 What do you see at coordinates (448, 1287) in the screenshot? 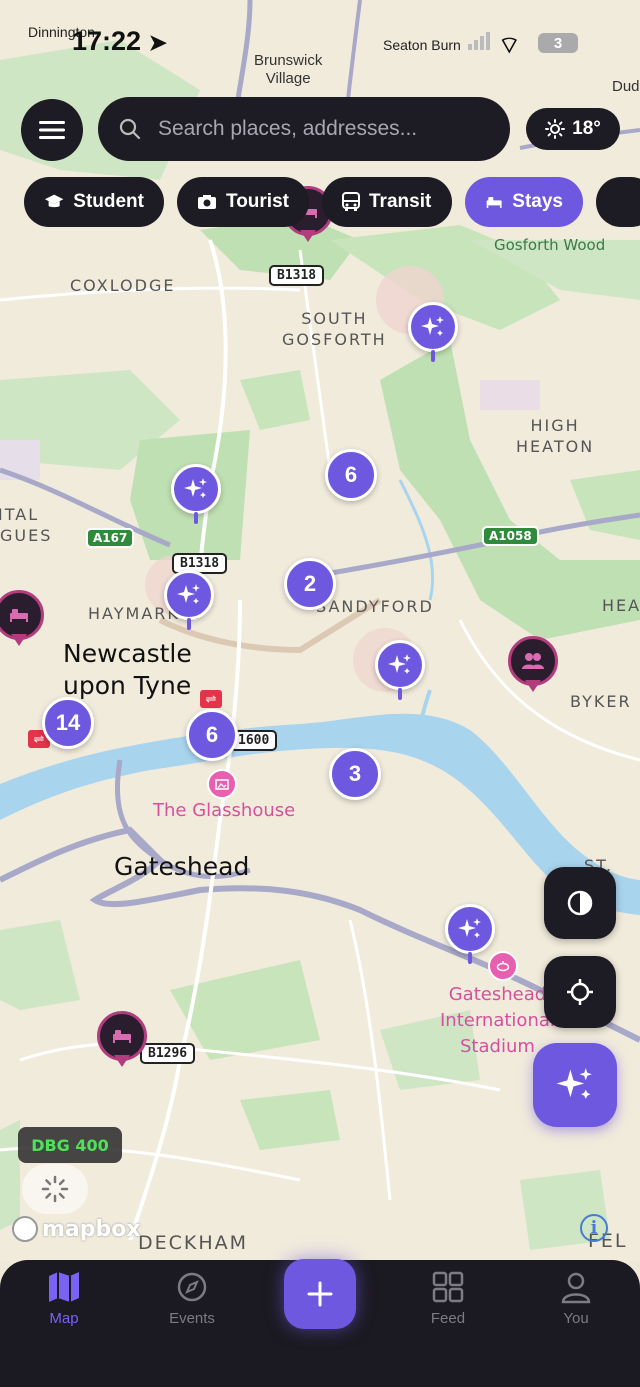
I see `grid-icon` at bounding box center [448, 1287].